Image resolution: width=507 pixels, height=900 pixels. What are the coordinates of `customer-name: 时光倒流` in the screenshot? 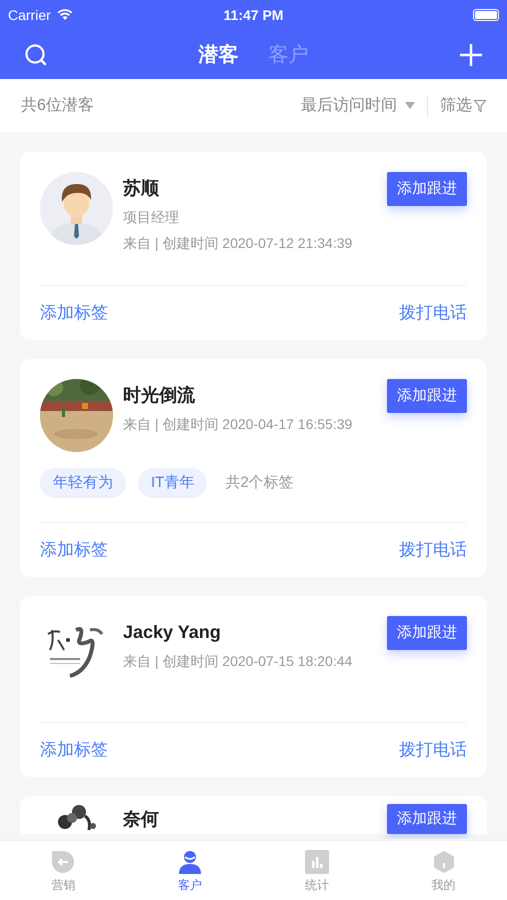 It's located at (159, 395).